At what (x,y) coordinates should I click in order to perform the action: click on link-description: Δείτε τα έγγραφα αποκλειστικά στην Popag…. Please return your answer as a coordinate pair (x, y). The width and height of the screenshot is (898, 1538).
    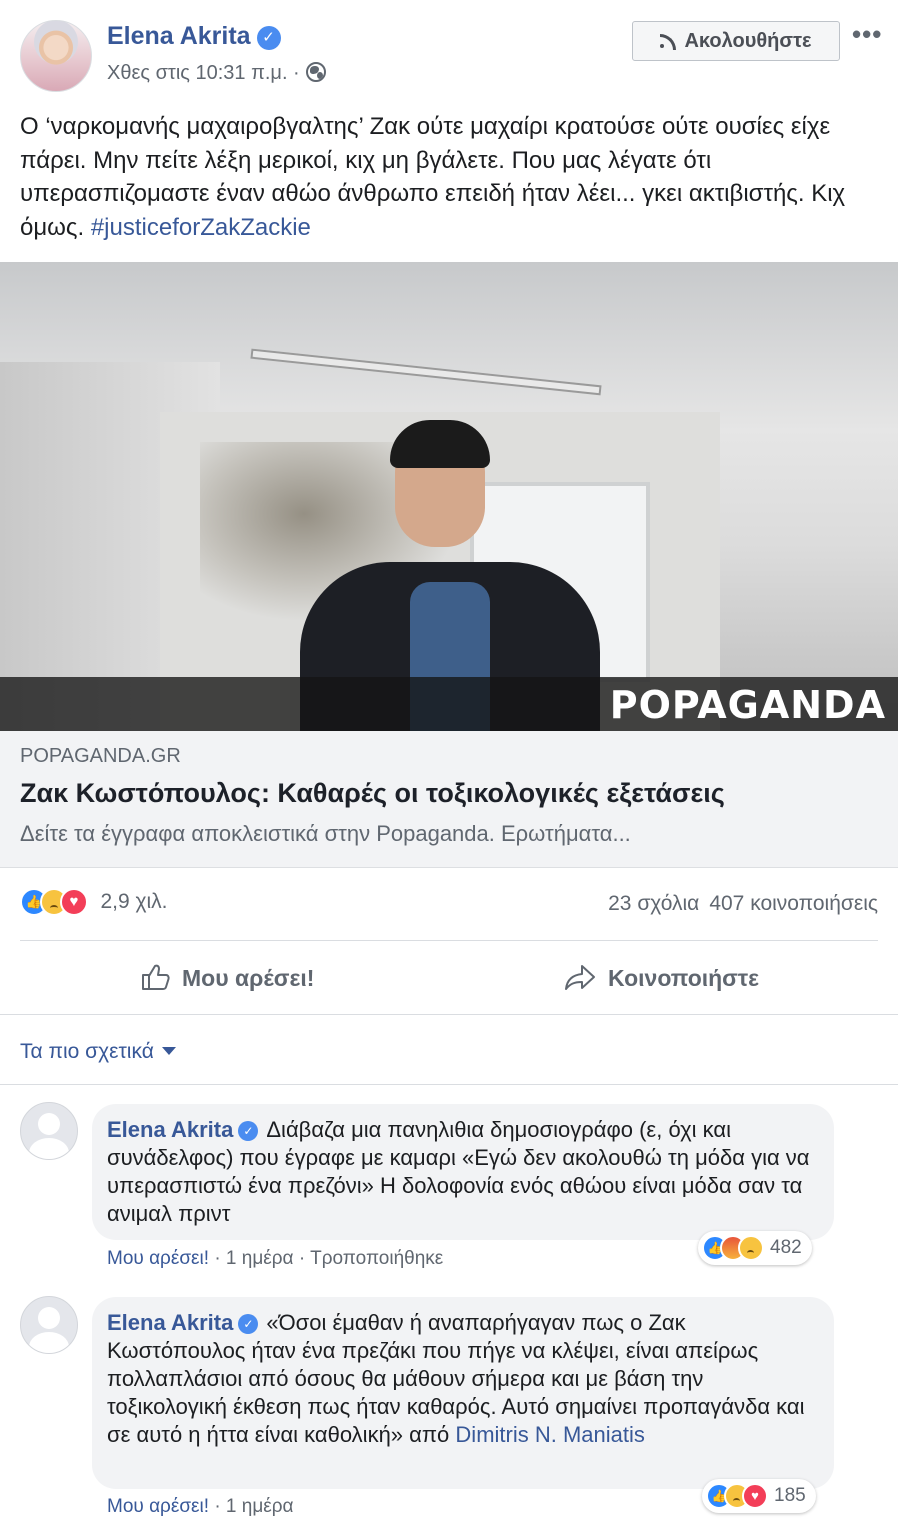
    Looking at the image, I should click on (325, 833).